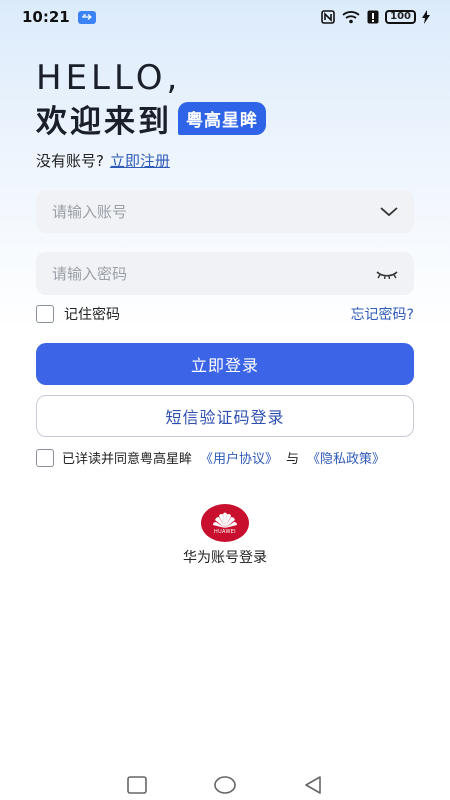 Image resolution: width=450 pixels, height=800 pixels. Describe the element at coordinates (92, 315) in the screenshot. I see `remember-label: 记住密码` at that location.